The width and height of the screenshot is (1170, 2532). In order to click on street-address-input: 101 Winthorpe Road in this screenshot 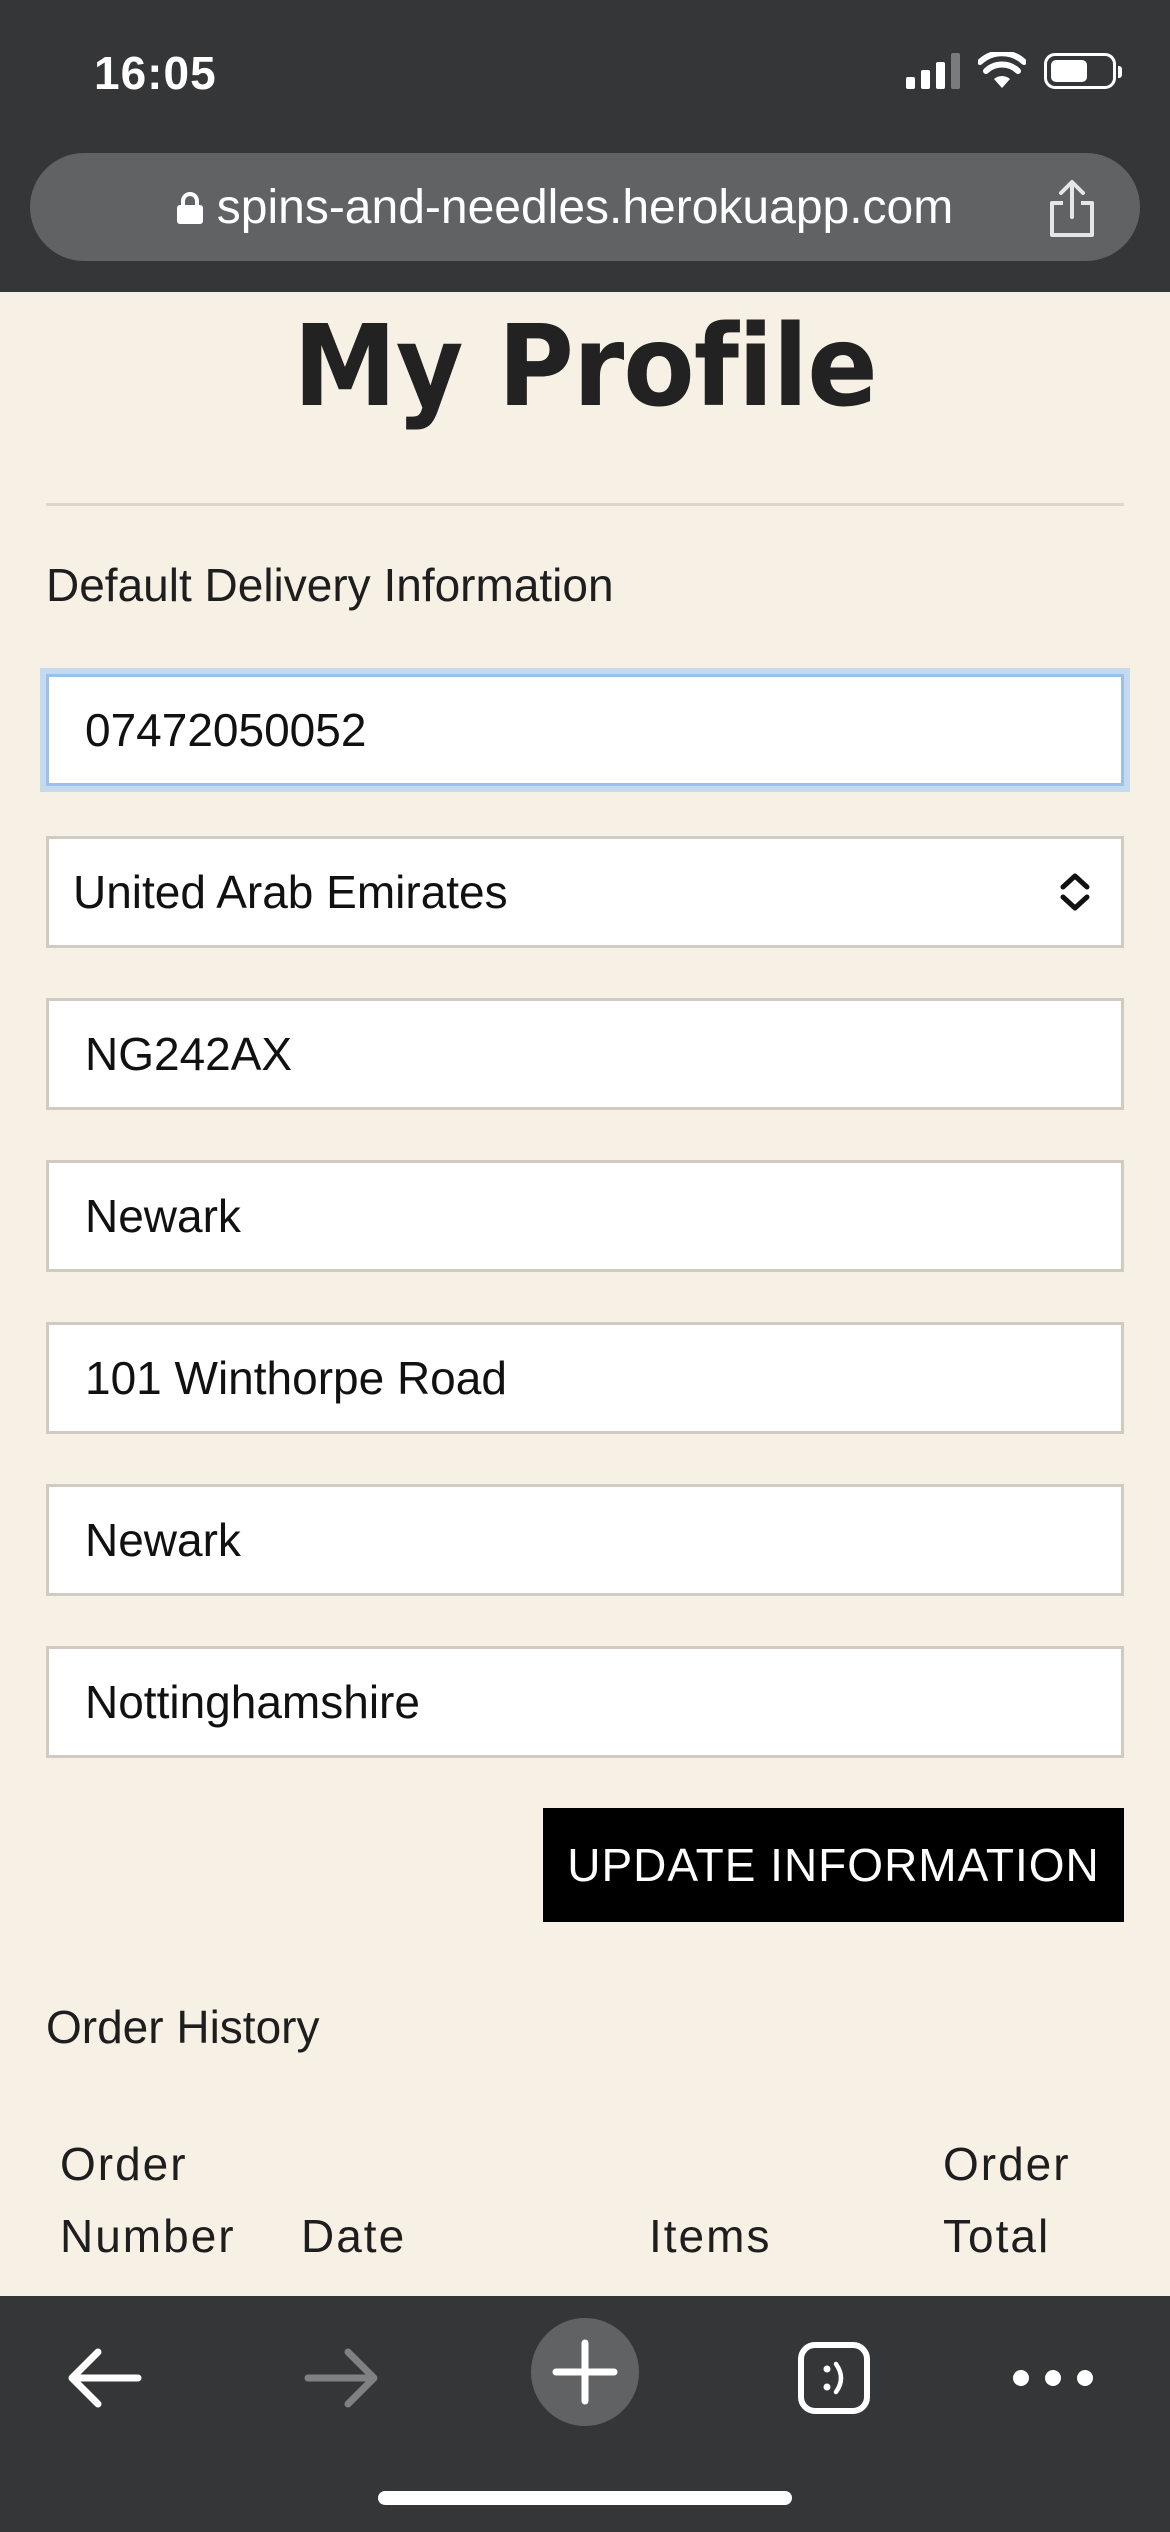, I will do `click(585, 1378)`.